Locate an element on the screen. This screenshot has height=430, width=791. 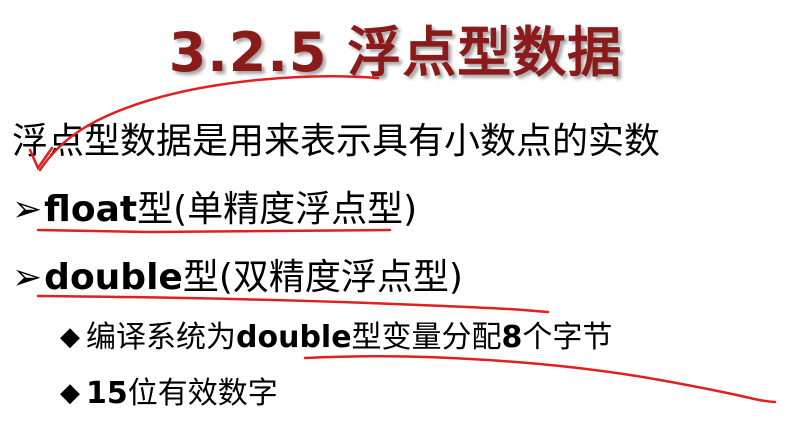
keyword-double: double is located at coordinates (113, 277).